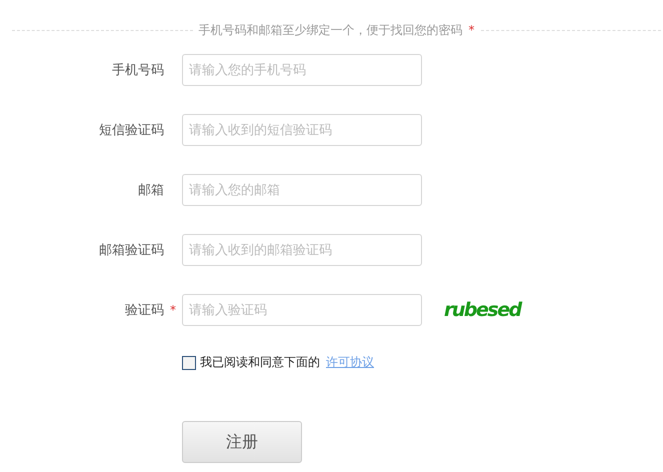 The image size is (663, 472). I want to click on notice-text: 手机号码和邮箱至少绑定一个，便于找回您的密码, so click(330, 30).